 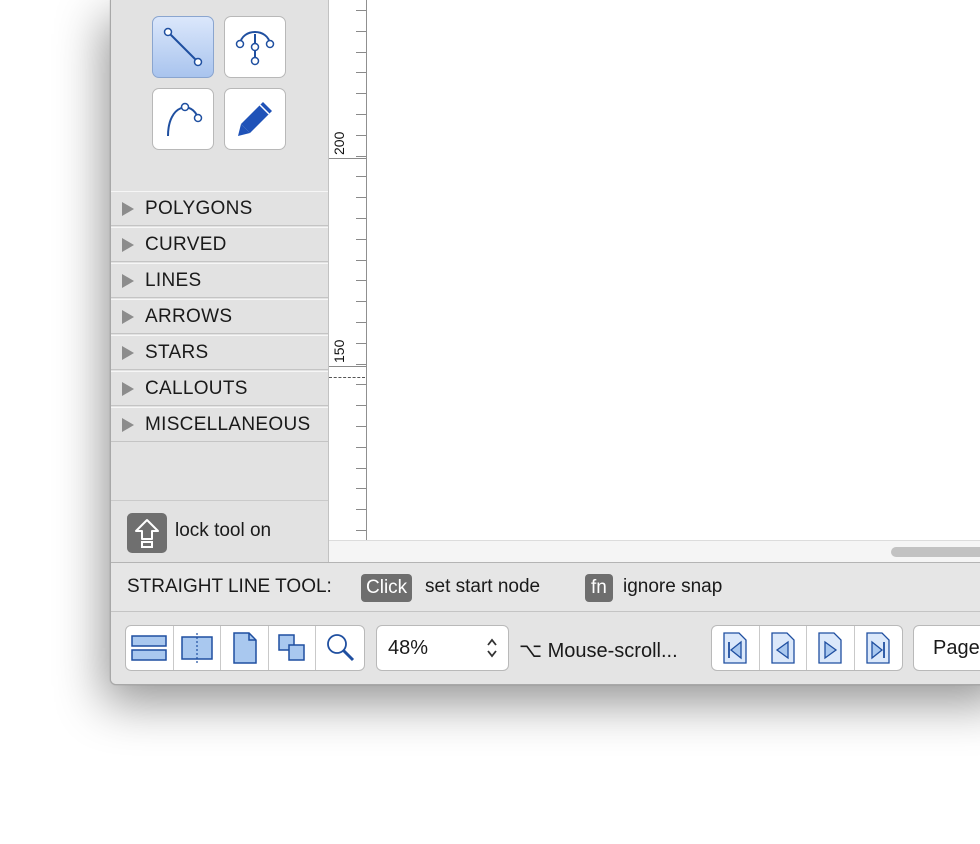 I want to click on straight-line-icon, so click(x=183, y=47).